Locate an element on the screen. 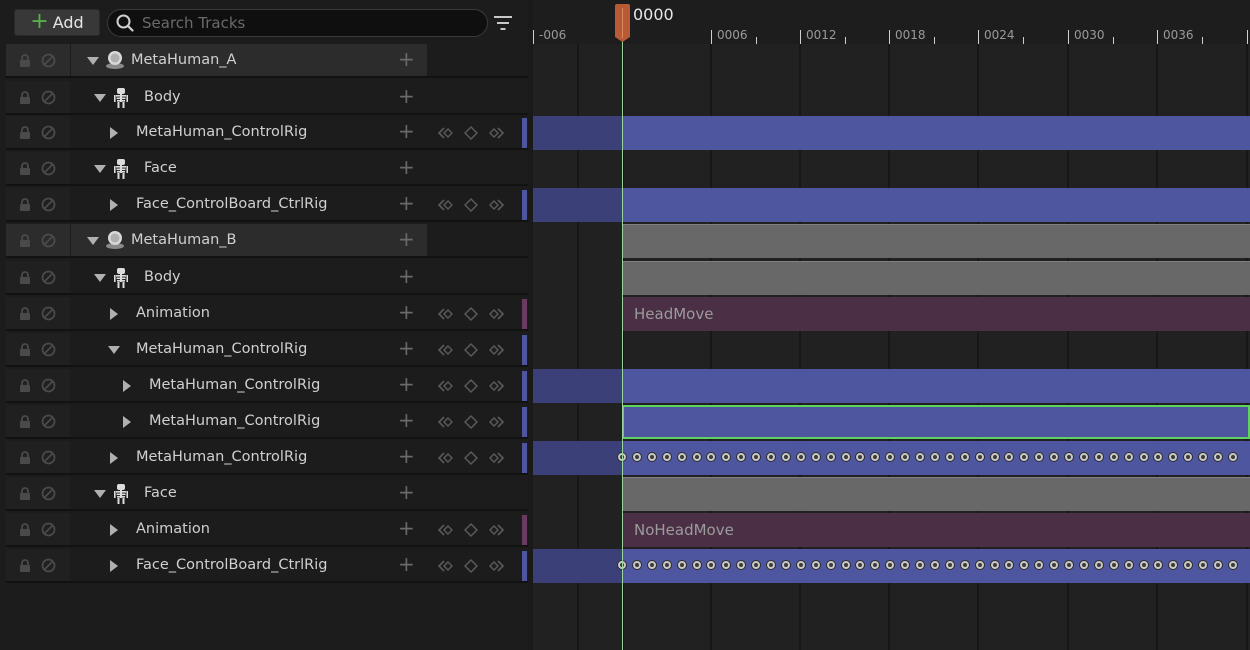 This screenshot has width=1250, height=650. search-box is located at coordinates (297, 23).